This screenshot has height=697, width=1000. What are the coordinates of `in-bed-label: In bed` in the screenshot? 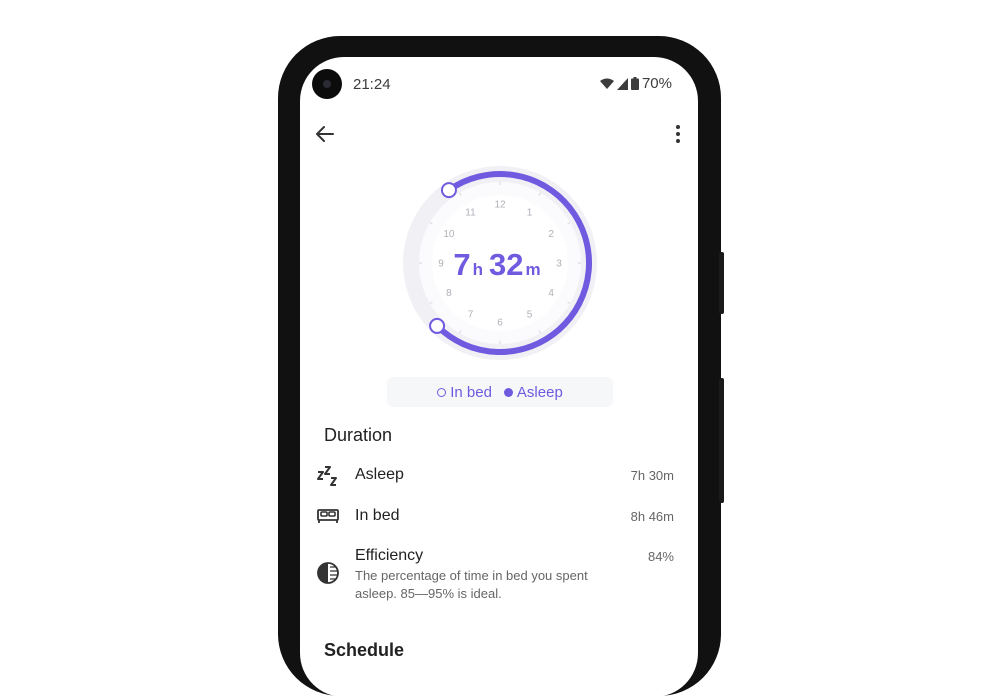 It's located at (377, 515).